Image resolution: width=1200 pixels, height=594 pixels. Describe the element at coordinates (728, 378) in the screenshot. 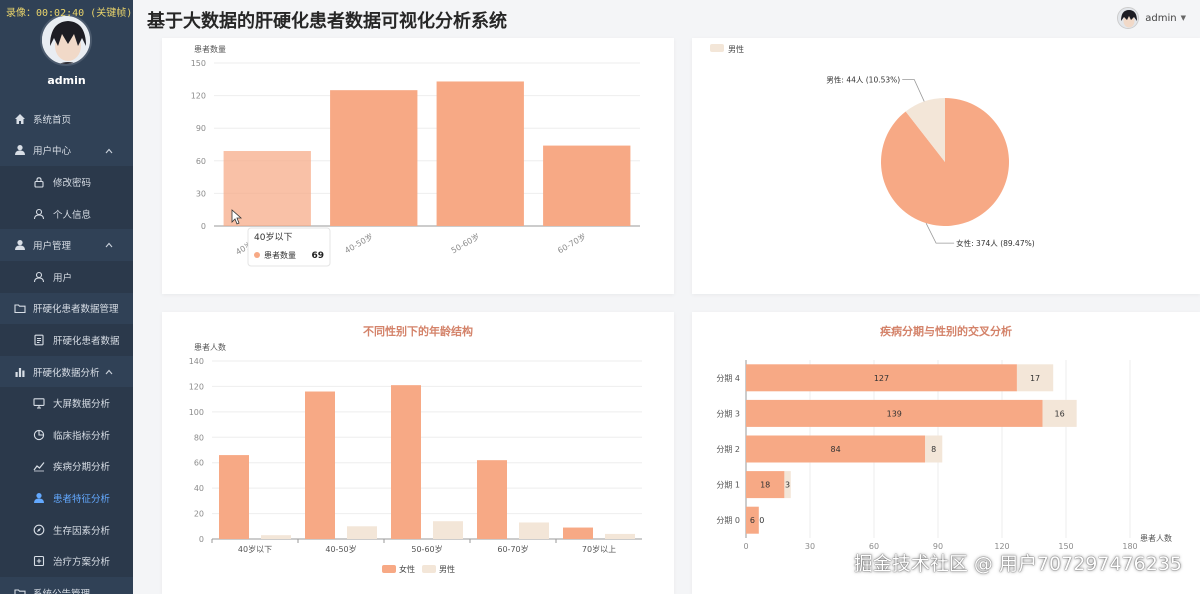

I see `y-tick-label: 分期 4` at that location.